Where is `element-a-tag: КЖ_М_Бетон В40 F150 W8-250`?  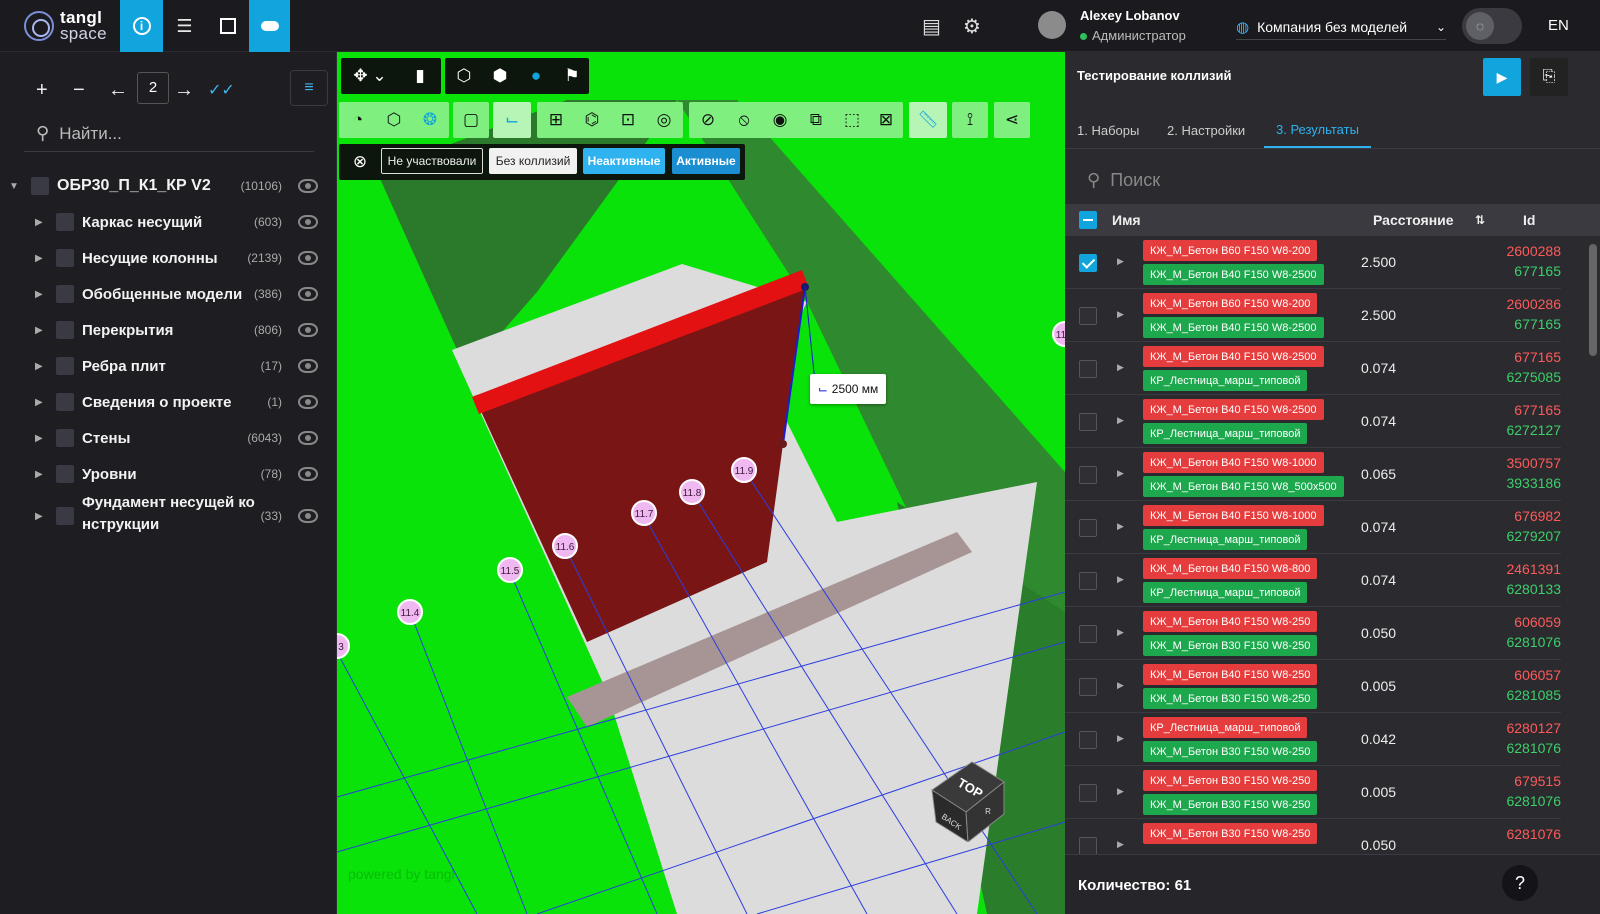 element-a-tag: КЖ_М_Бетон В40 F150 W8-250 is located at coordinates (1230, 621).